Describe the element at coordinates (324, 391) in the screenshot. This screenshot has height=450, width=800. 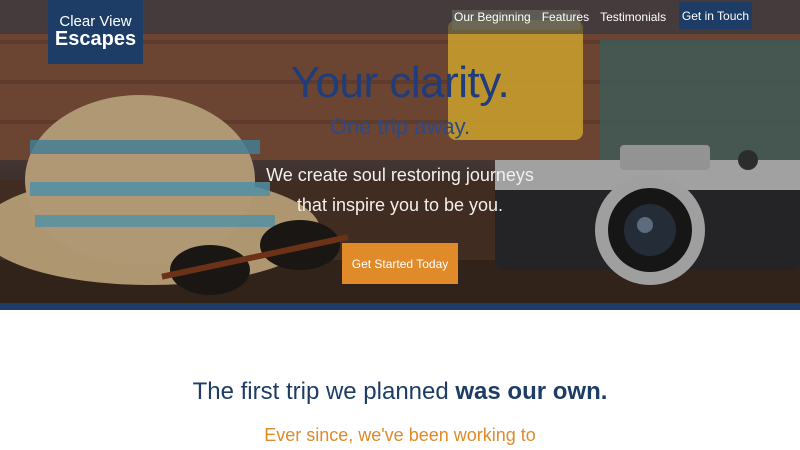
I see `story-heading-regular: The first trip we planned` at that location.